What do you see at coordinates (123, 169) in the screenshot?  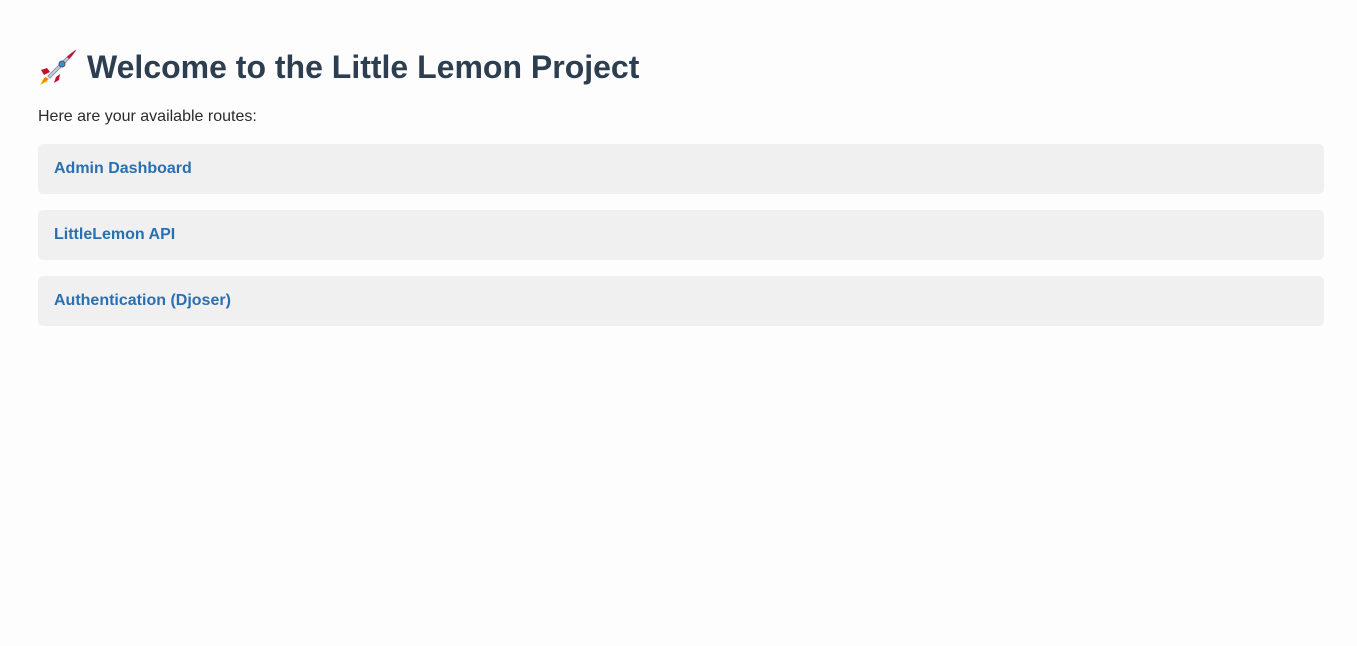 I see `admin-dashboard-link: Admin Dashboard` at bounding box center [123, 169].